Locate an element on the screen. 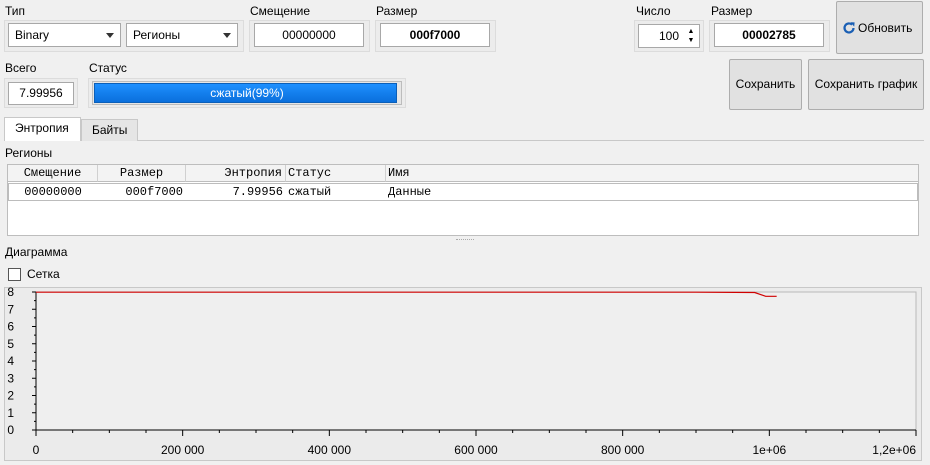  y-tick-label: 3 is located at coordinates (10, 378).